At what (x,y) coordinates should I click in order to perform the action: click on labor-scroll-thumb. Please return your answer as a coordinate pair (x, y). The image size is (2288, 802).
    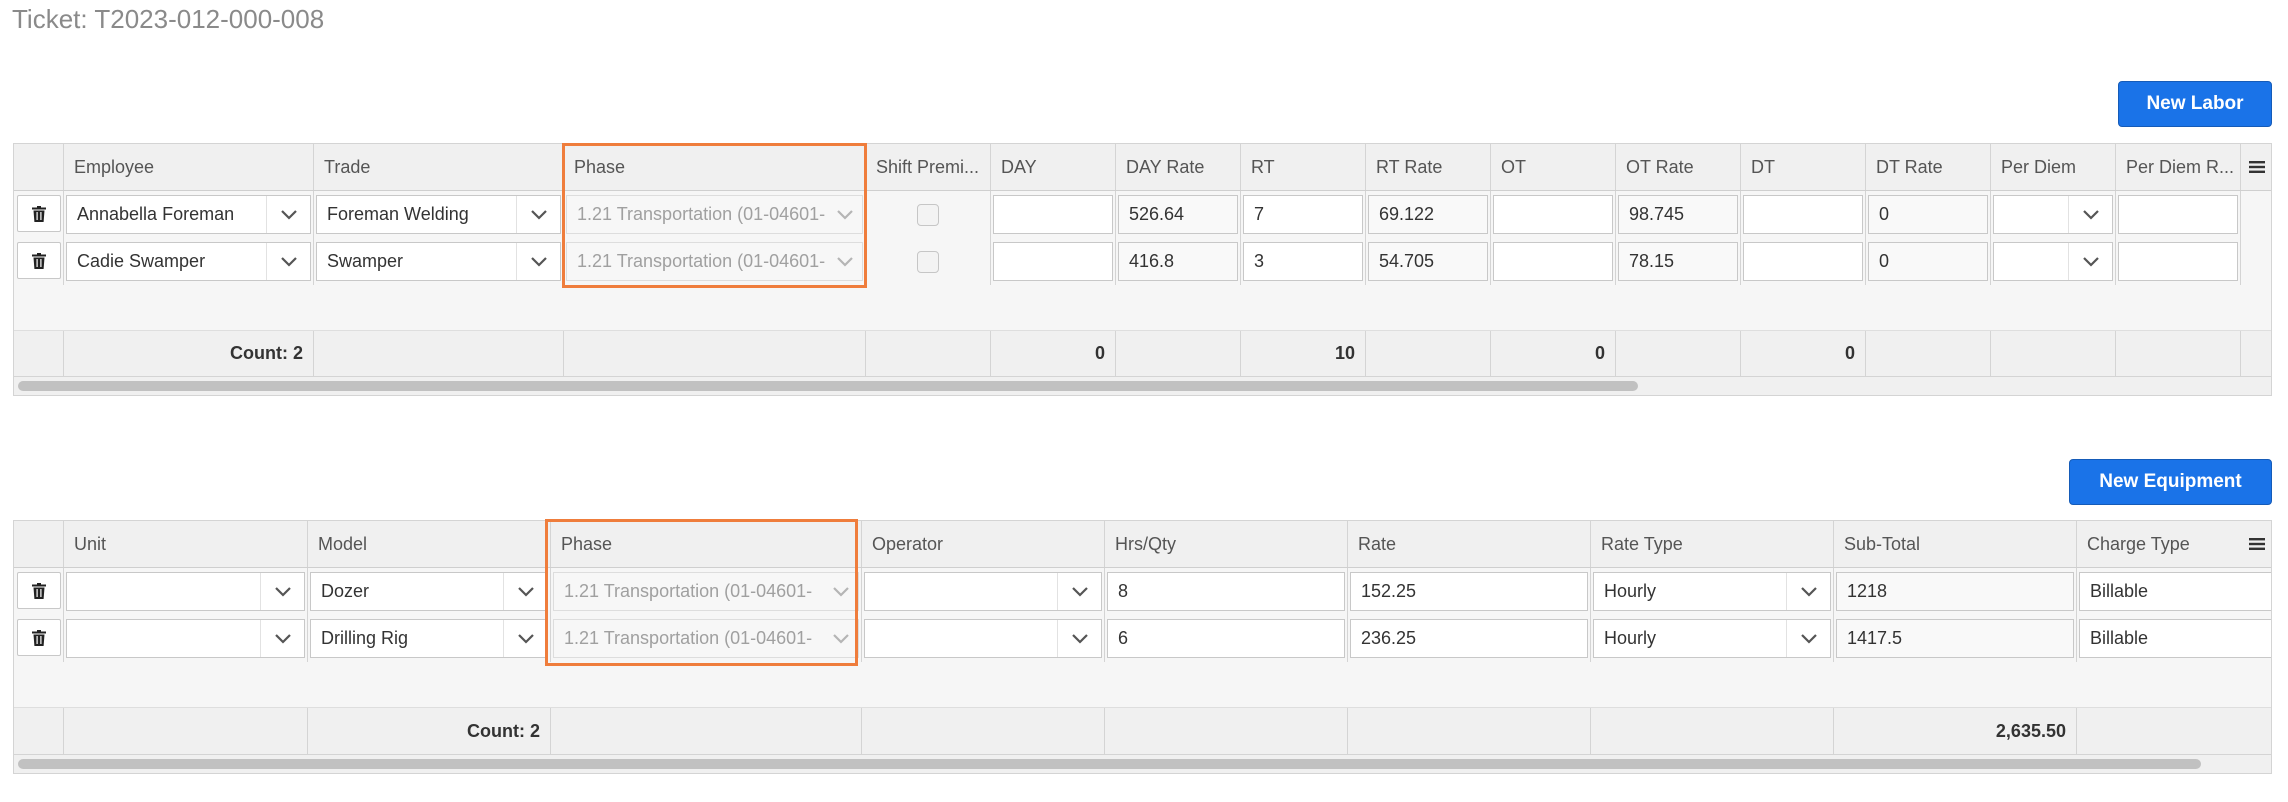
    Looking at the image, I should click on (828, 386).